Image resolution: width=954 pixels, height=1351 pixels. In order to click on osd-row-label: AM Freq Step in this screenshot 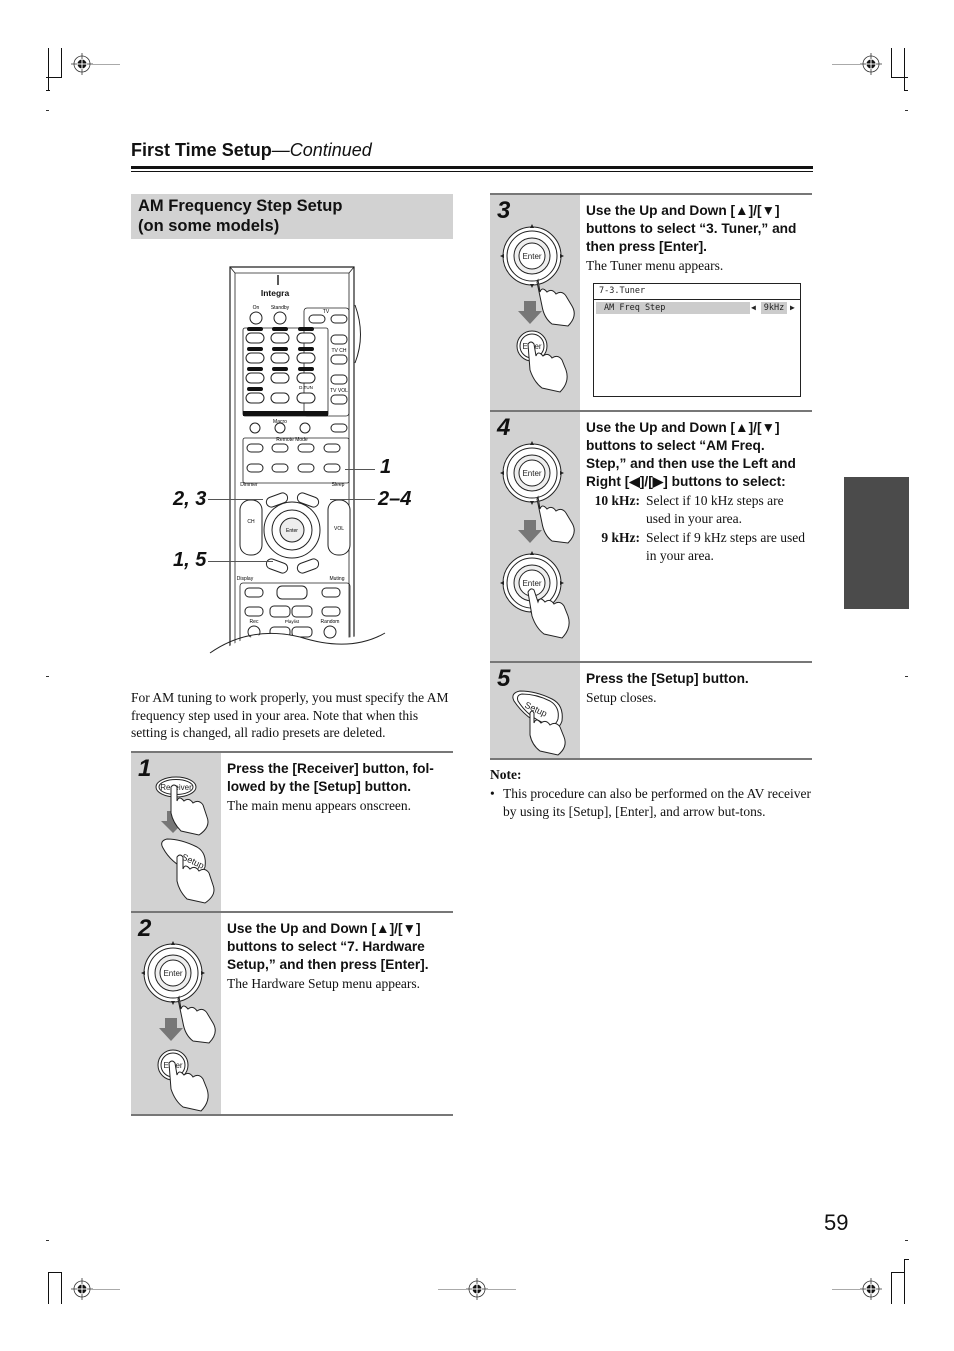, I will do `click(635, 308)`.